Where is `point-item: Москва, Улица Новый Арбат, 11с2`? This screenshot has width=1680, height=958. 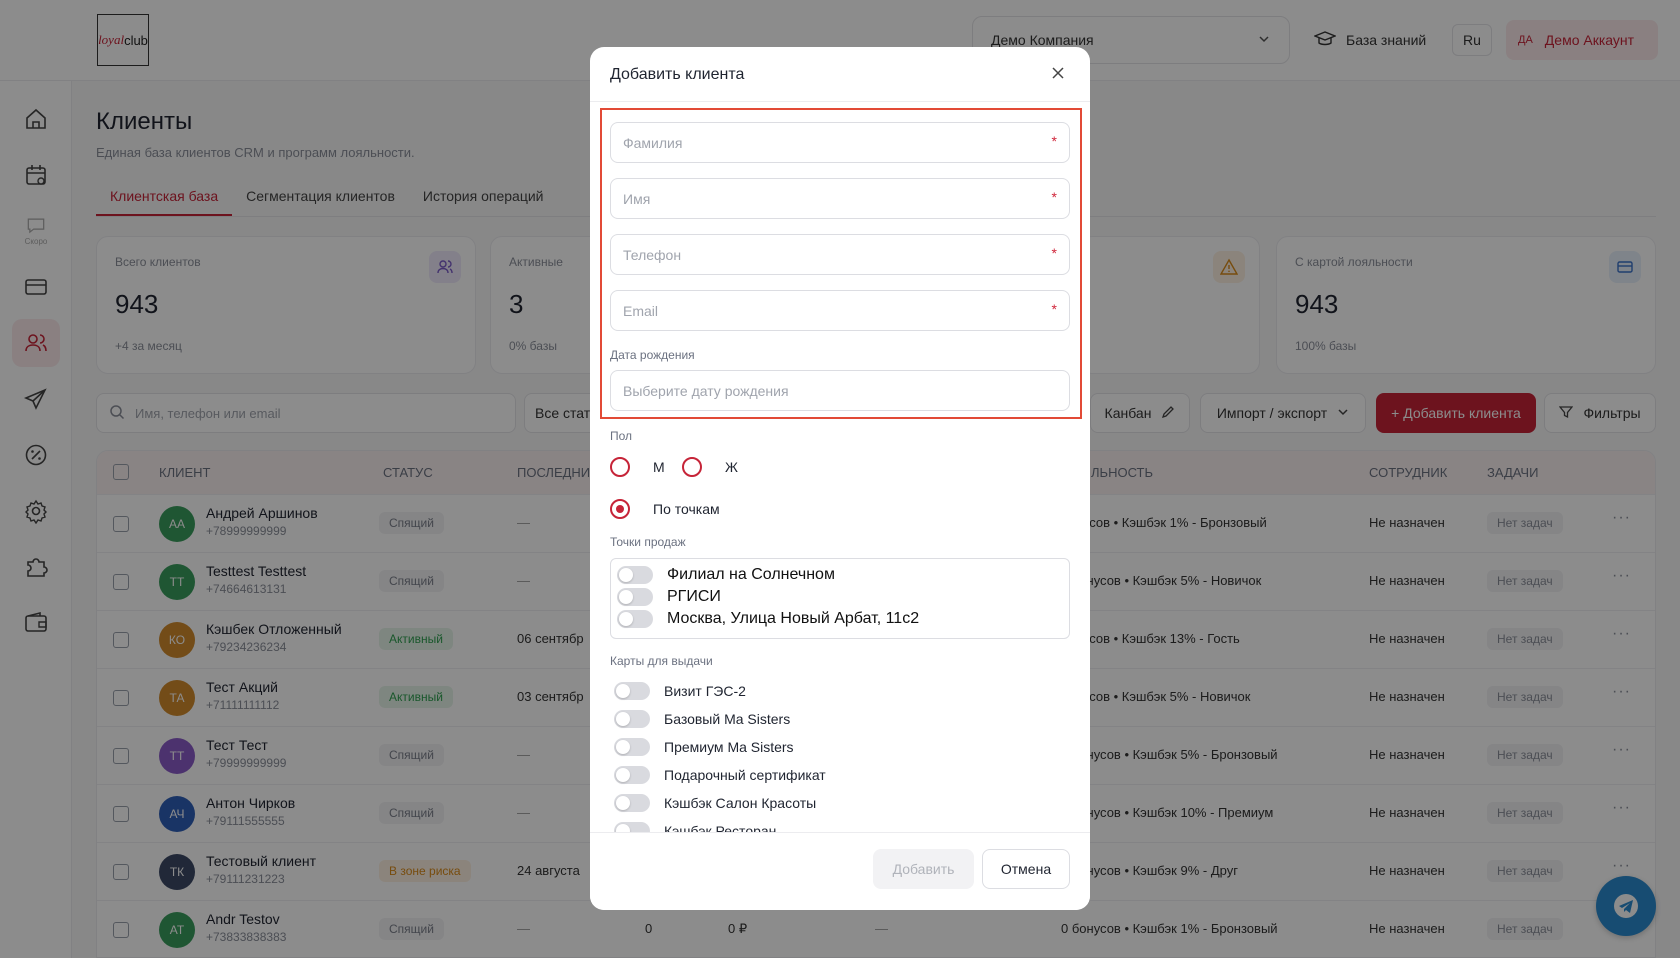 point-item: Москва, Улица Новый Арбат, 11с2 is located at coordinates (768, 619).